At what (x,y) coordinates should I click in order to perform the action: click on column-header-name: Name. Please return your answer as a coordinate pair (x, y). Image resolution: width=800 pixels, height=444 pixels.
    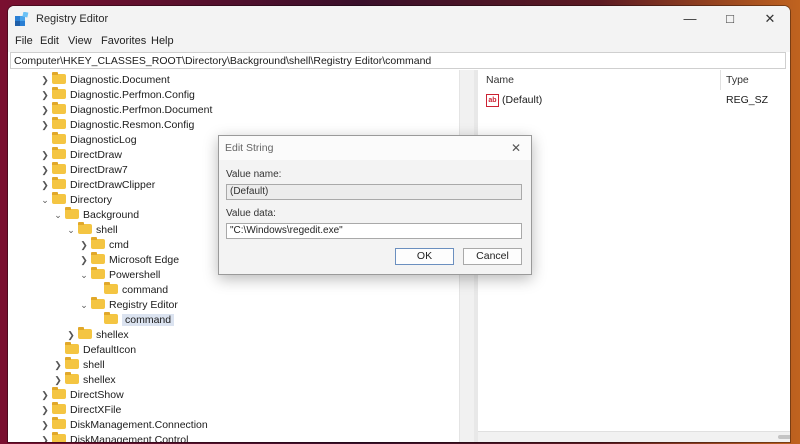
    Looking at the image, I should click on (500, 80).